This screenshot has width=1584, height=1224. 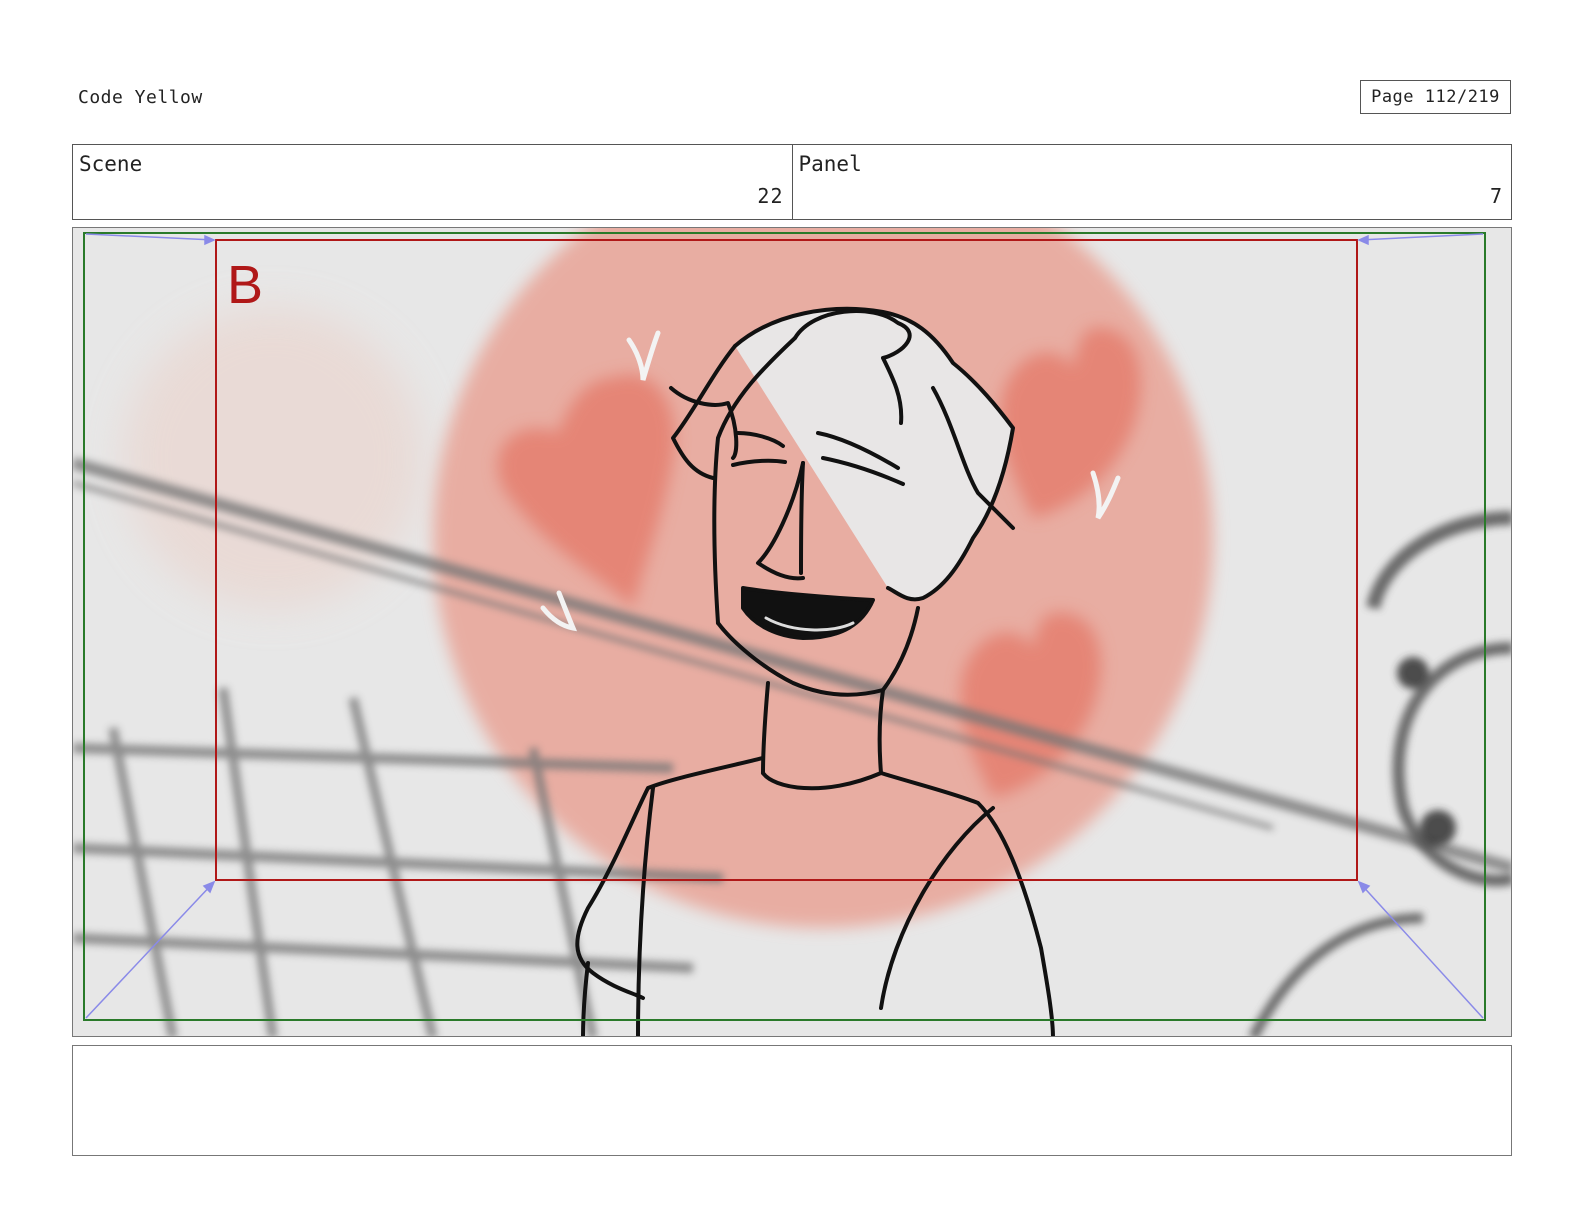 What do you see at coordinates (1151, 182) in the screenshot?
I see `panel-cell: Panel 7` at bounding box center [1151, 182].